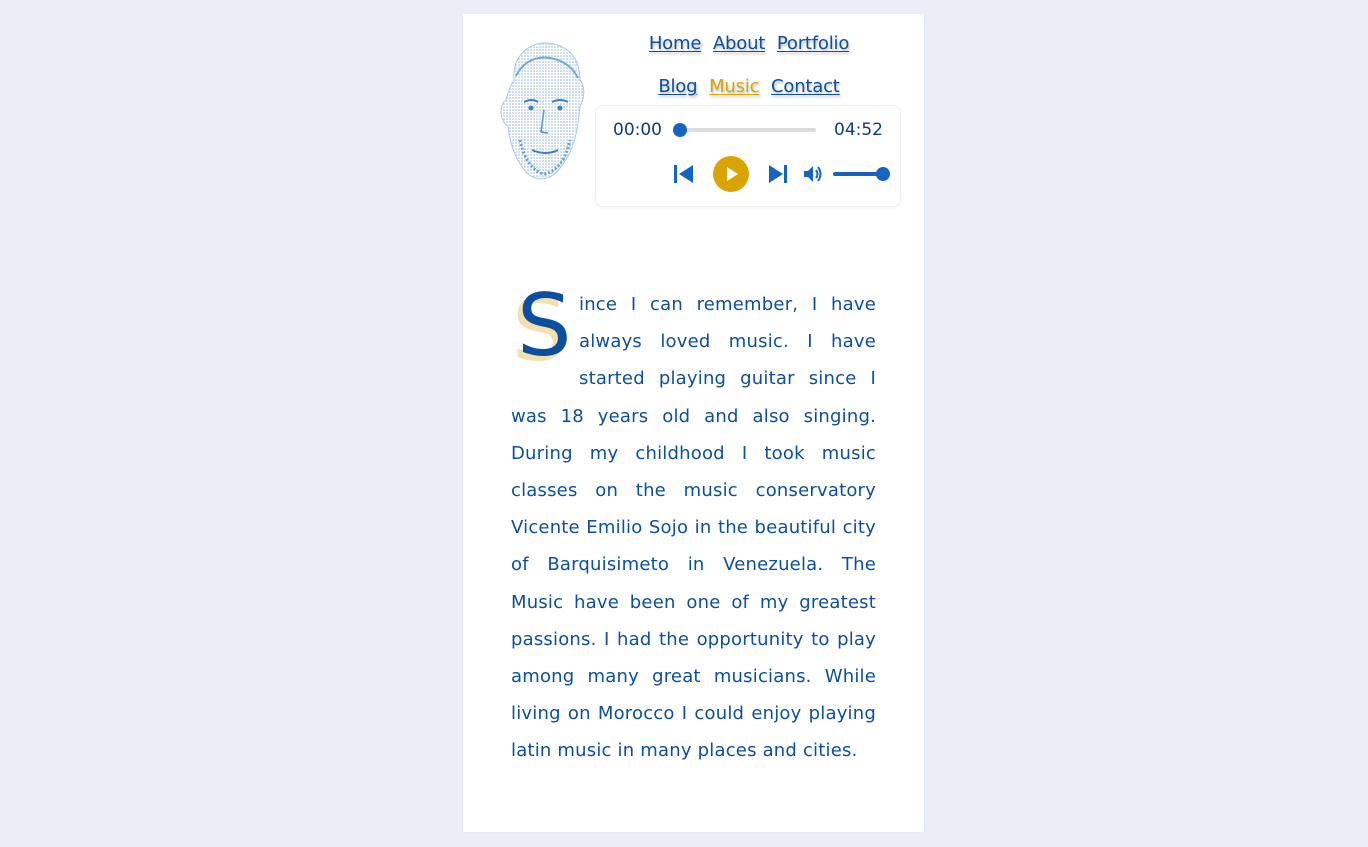  I want to click on nav-link-portfolio: Portfolio, so click(813, 43).